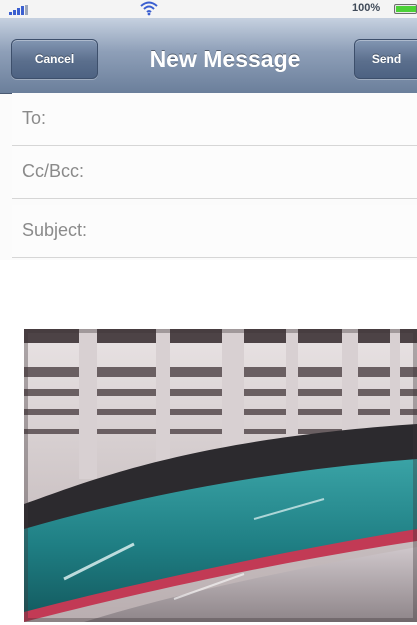 Image resolution: width=417 pixels, height=625 pixels. What do you see at coordinates (405, 9) in the screenshot?
I see `battery-full-icon` at bounding box center [405, 9].